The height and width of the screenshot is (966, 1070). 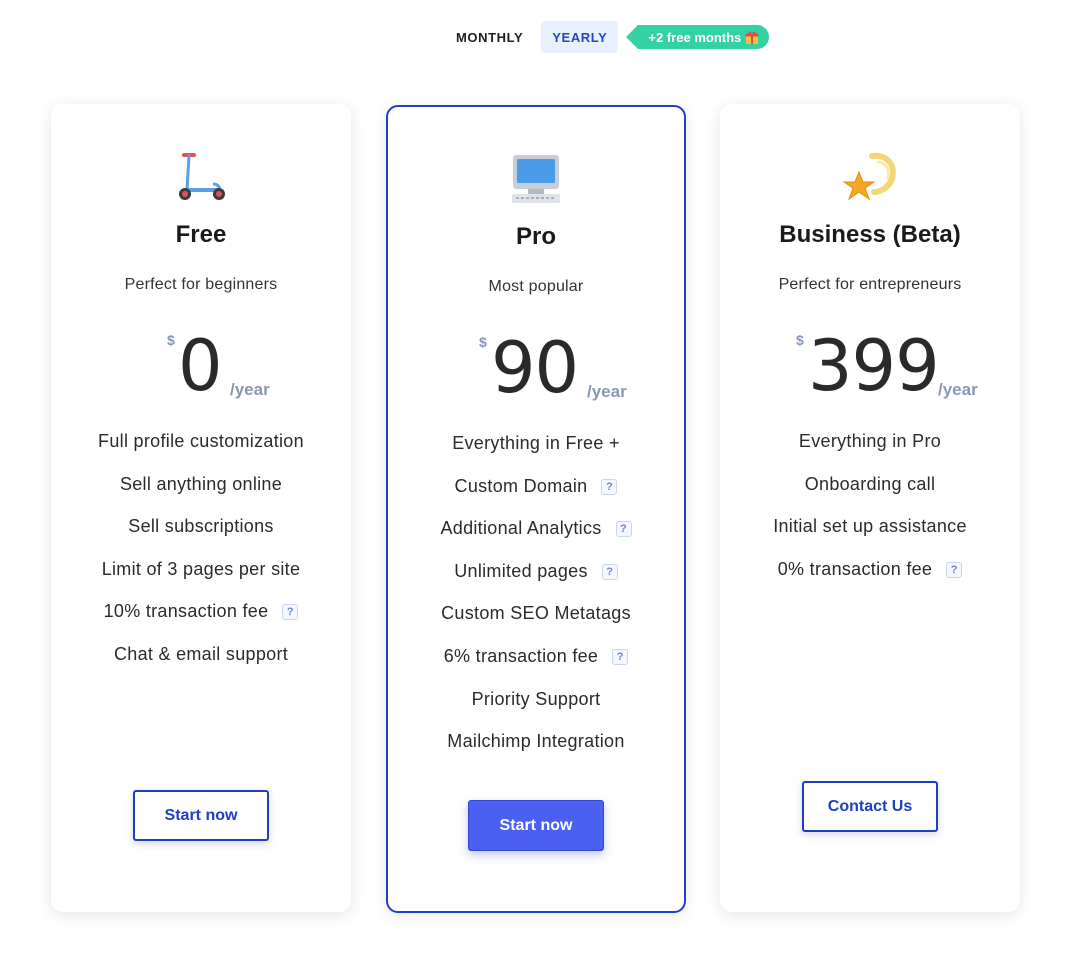 I want to click on feature-item: Everything in Pro, so click(x=870, y=452).